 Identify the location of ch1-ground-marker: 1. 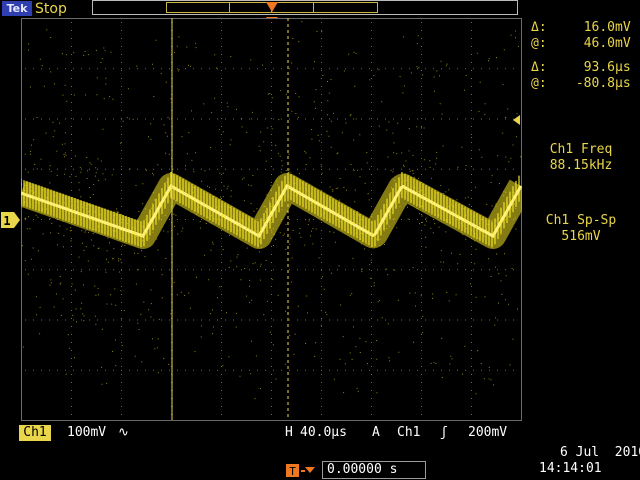
(11, 220).